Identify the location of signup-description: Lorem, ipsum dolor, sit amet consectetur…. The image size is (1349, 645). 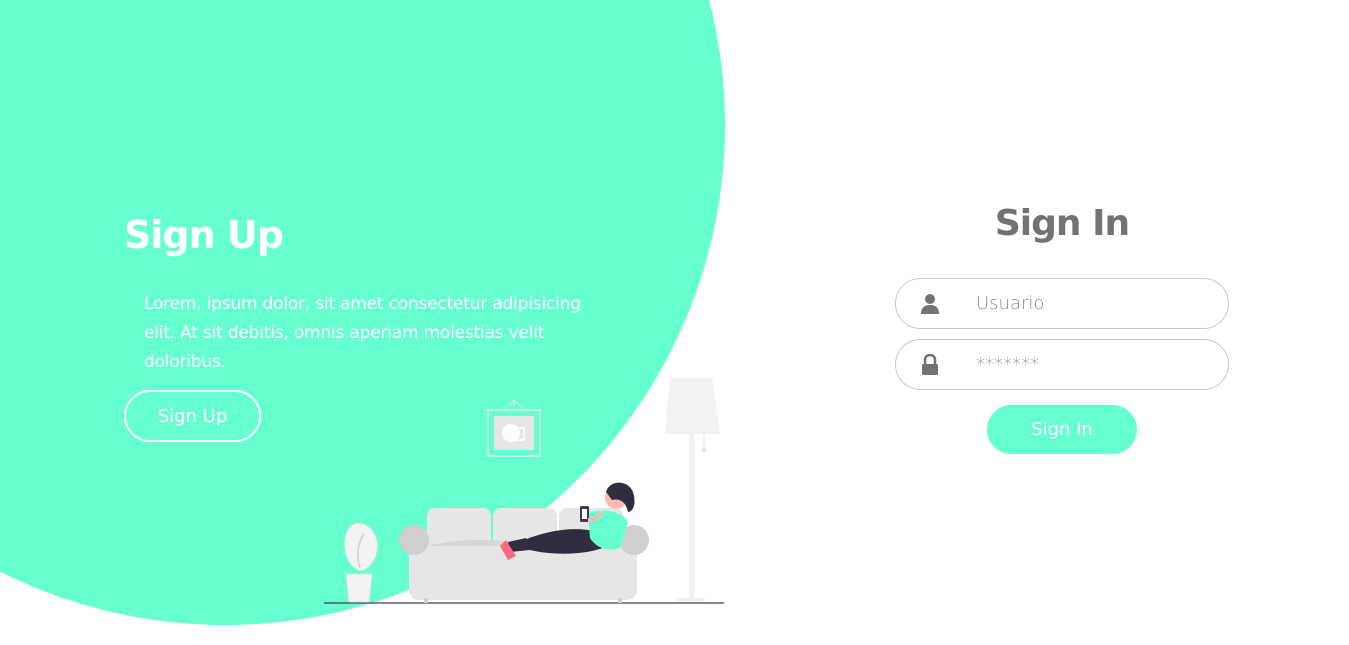
(362, 333).